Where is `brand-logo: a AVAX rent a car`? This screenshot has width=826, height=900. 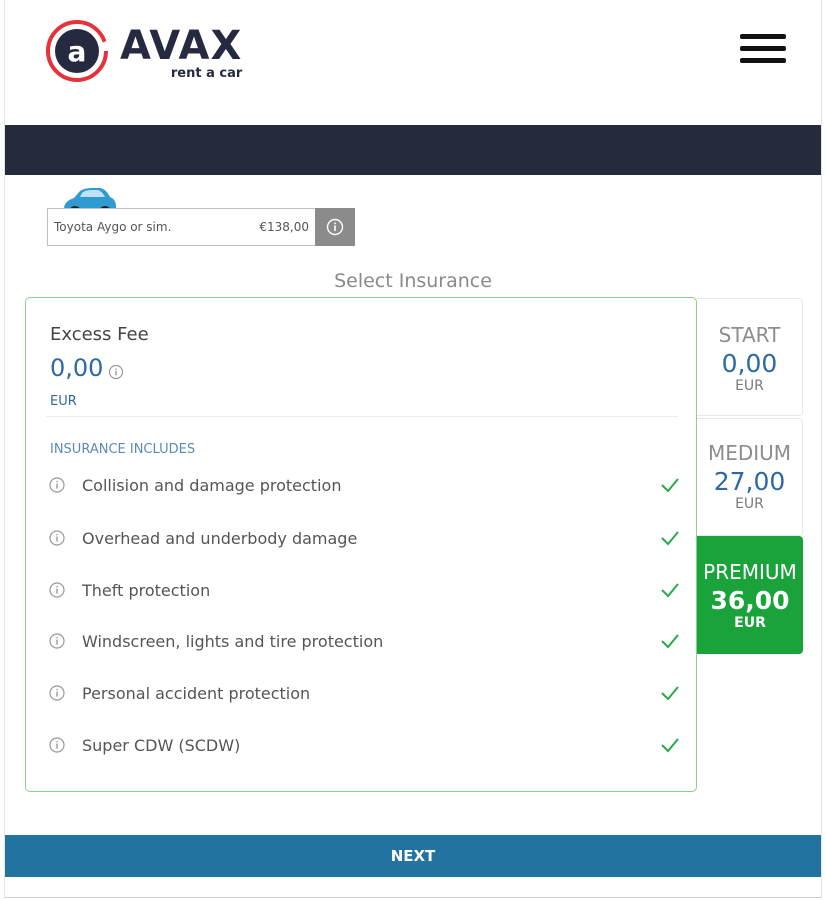 brand-logo: a AVAX rent a car is located at coordinates (143, 51).